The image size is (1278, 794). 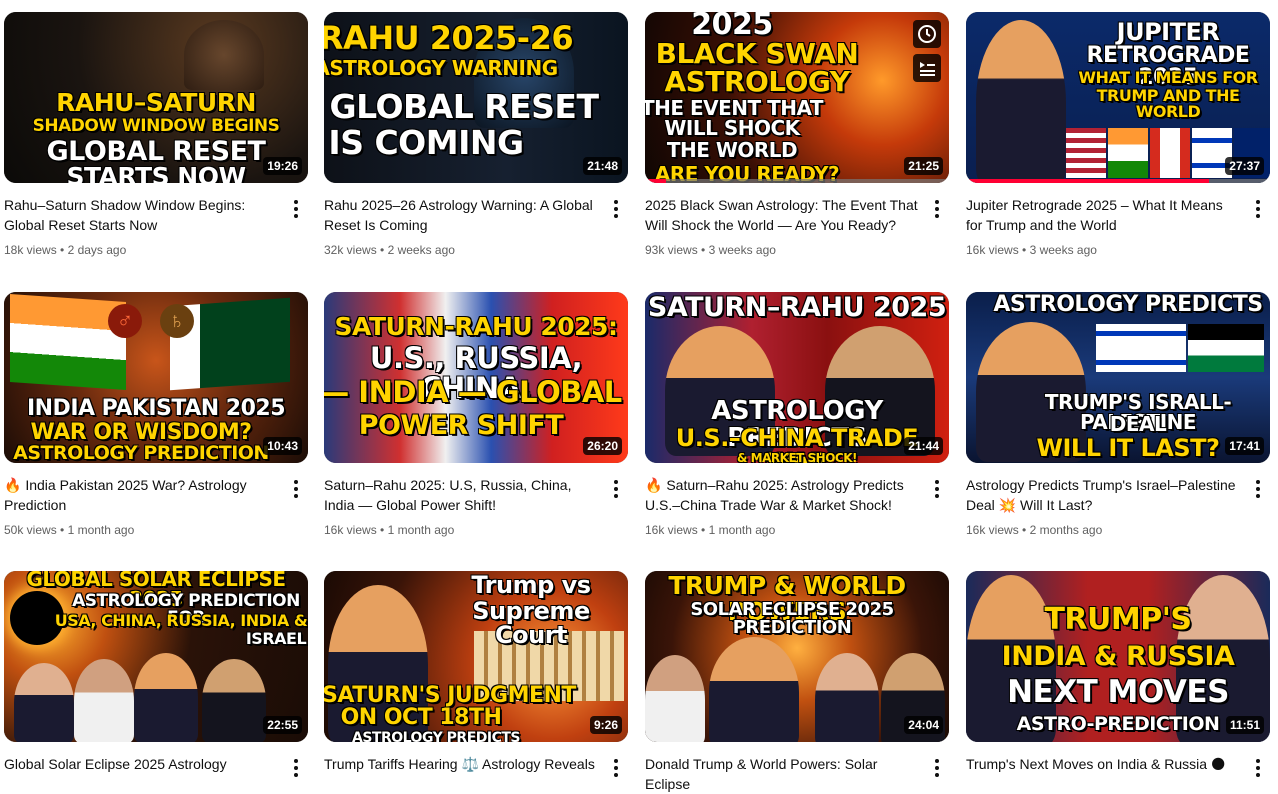 What do you see at coordinates (68, 342) in the screenshot?
I see `india-flag` at bounding box center [68, 342].